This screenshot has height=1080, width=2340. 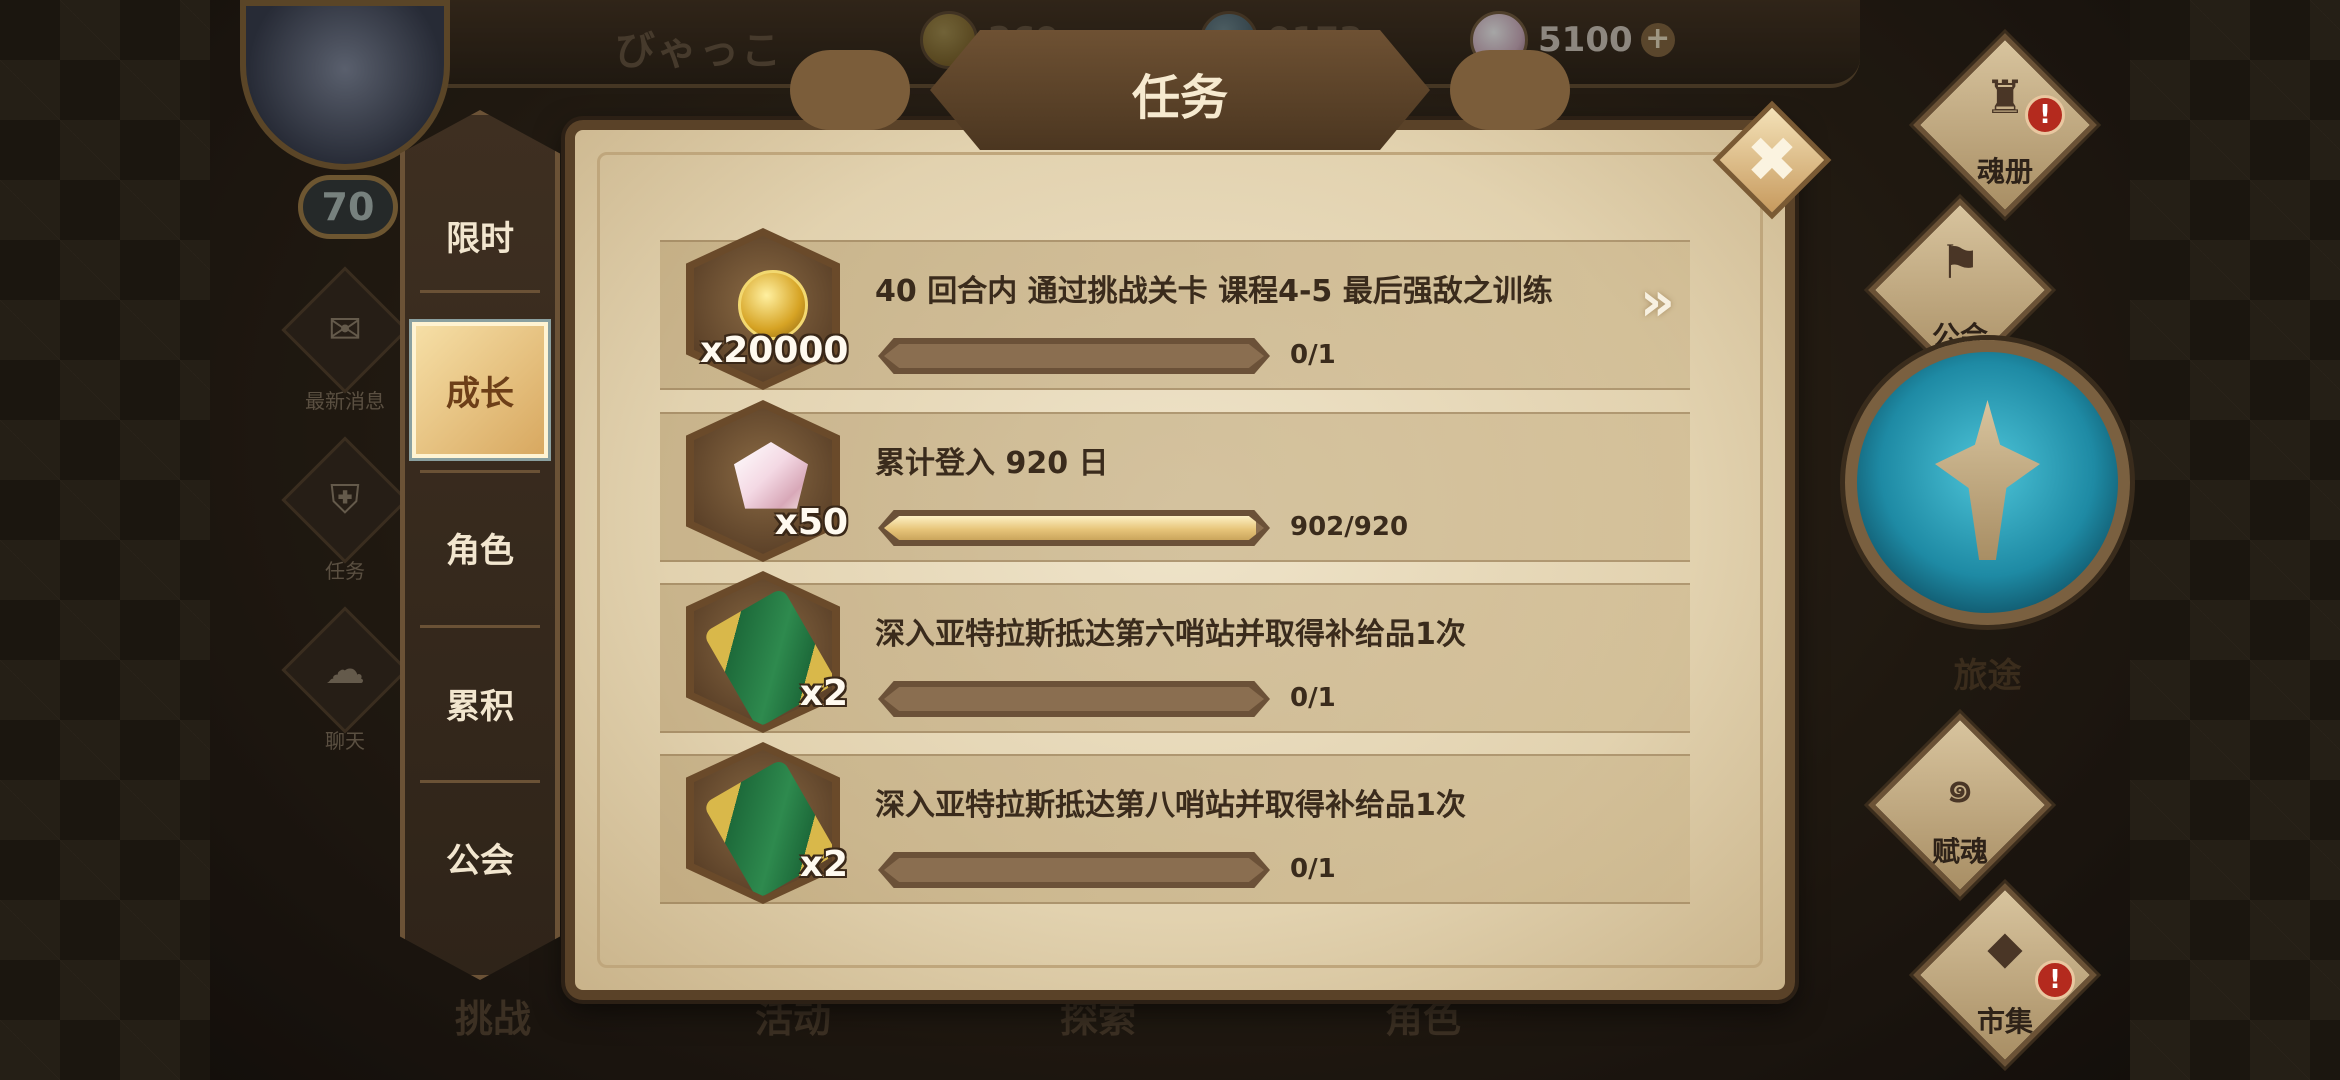 I want to click on tab-growth: 成长, so click(x=480, y=390).